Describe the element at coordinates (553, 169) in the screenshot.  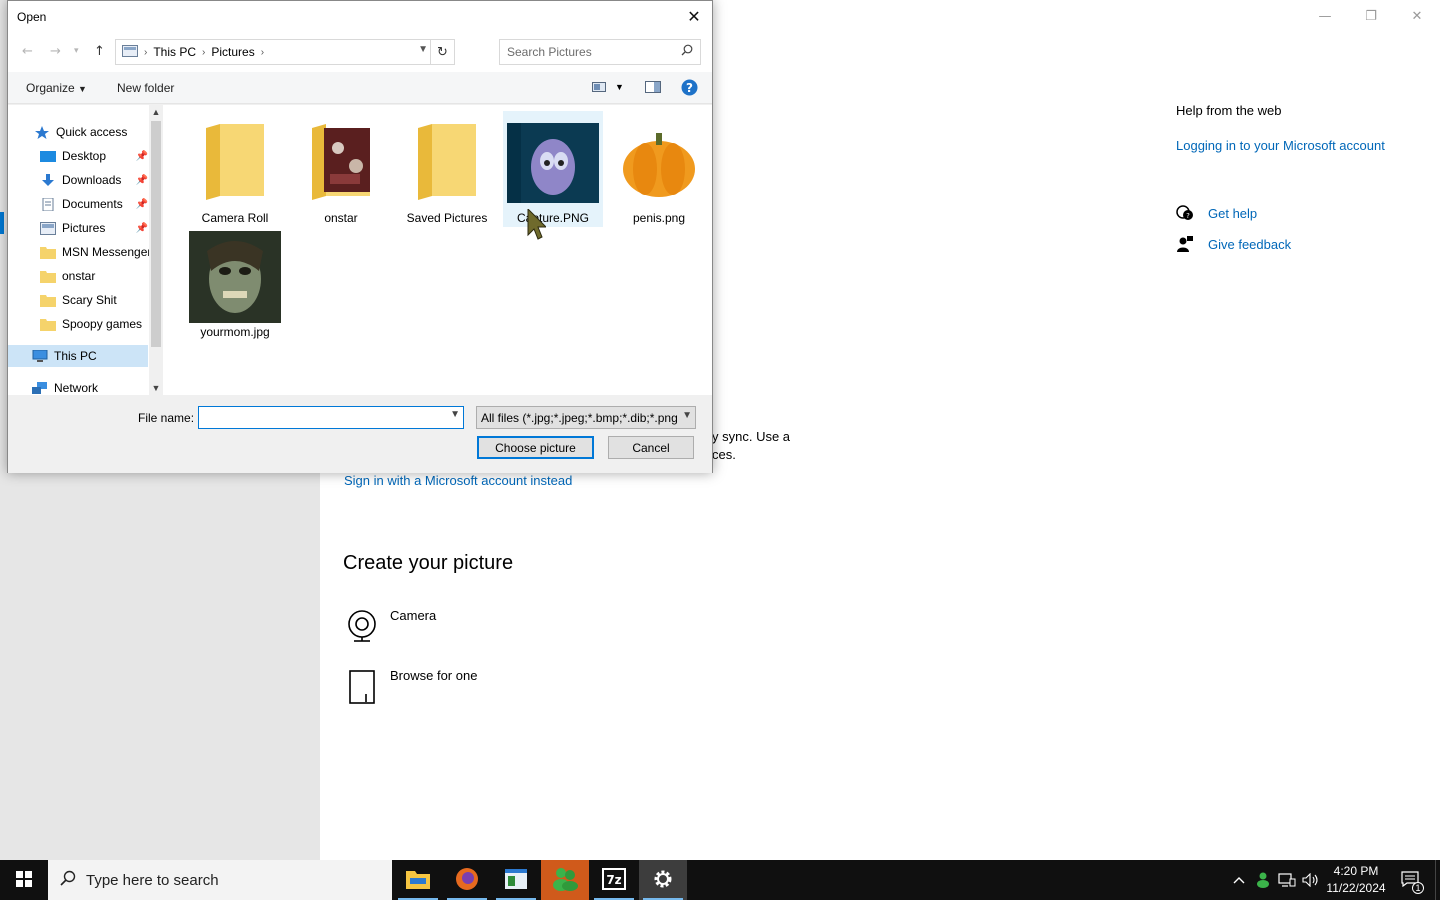
I see `file-item-capture: Capture.PNG` at that location.